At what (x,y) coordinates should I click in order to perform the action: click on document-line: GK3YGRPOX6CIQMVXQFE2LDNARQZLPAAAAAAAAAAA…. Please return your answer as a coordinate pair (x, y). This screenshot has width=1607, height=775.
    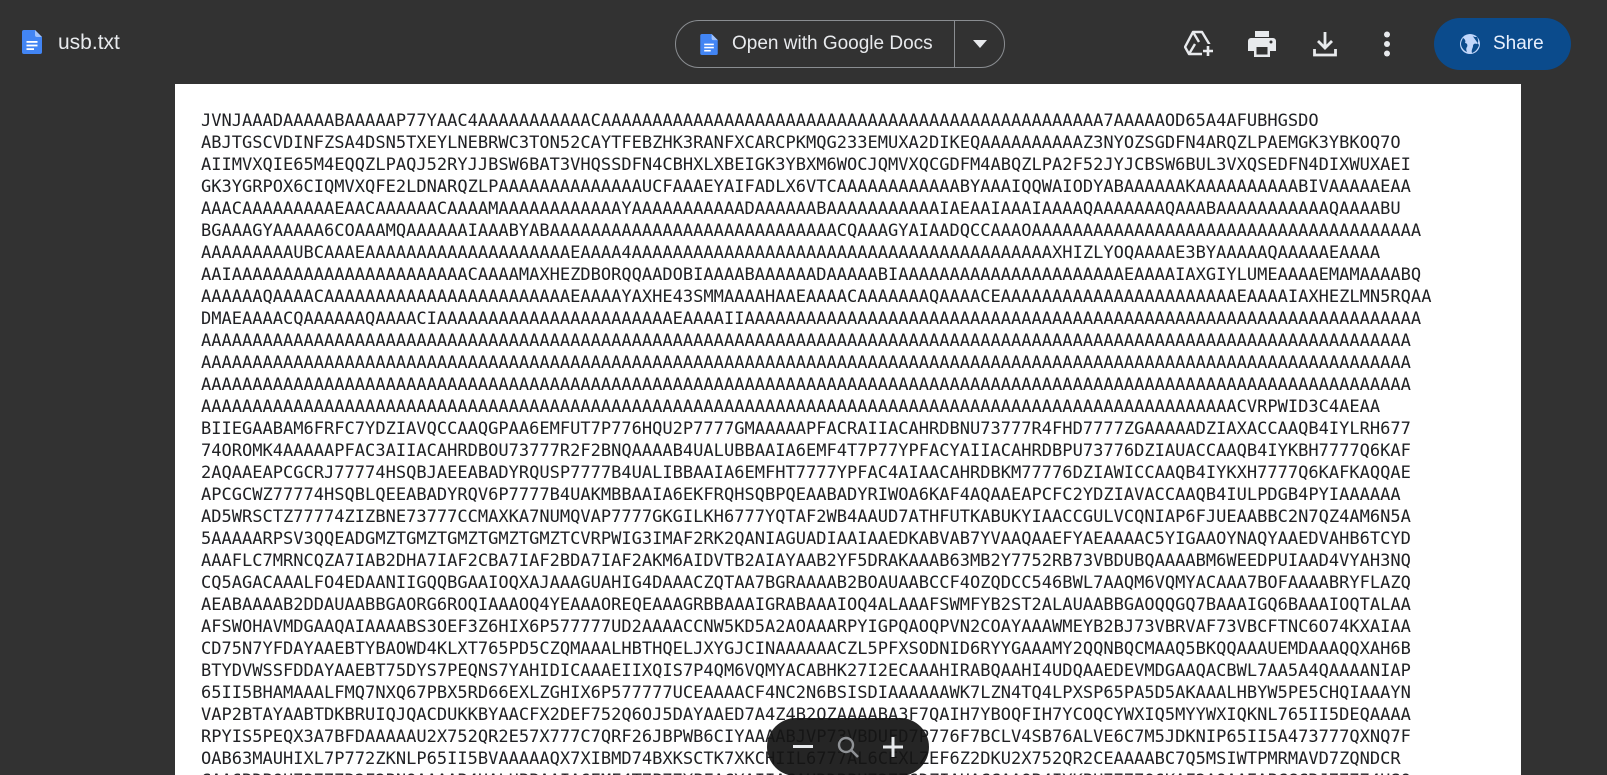
    Looking at the image, I should click on (806, 187).